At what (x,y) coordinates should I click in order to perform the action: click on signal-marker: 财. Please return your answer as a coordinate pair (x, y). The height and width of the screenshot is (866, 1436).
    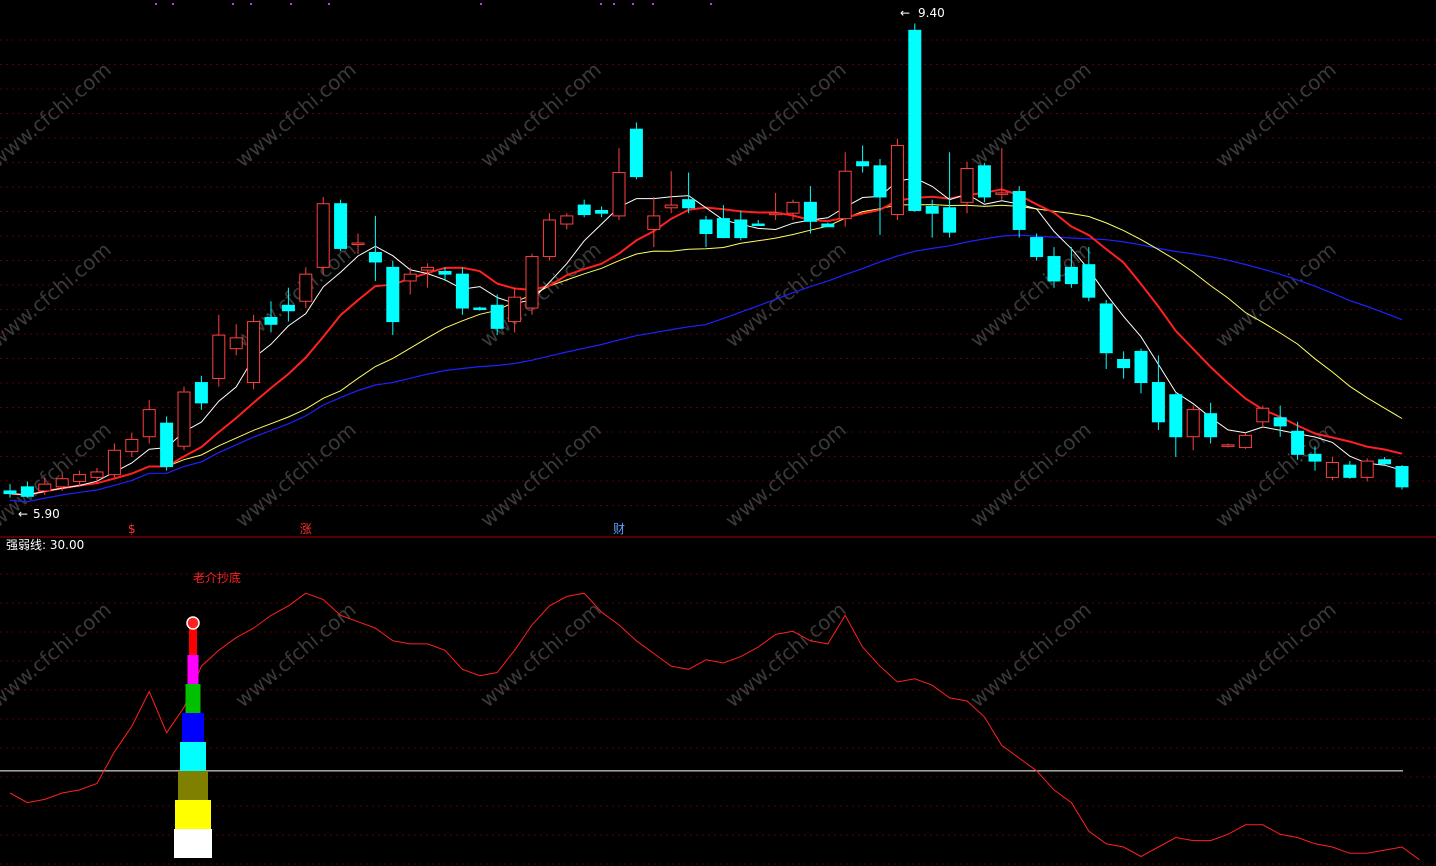
    Looking at the image, I should click on (619, 529).